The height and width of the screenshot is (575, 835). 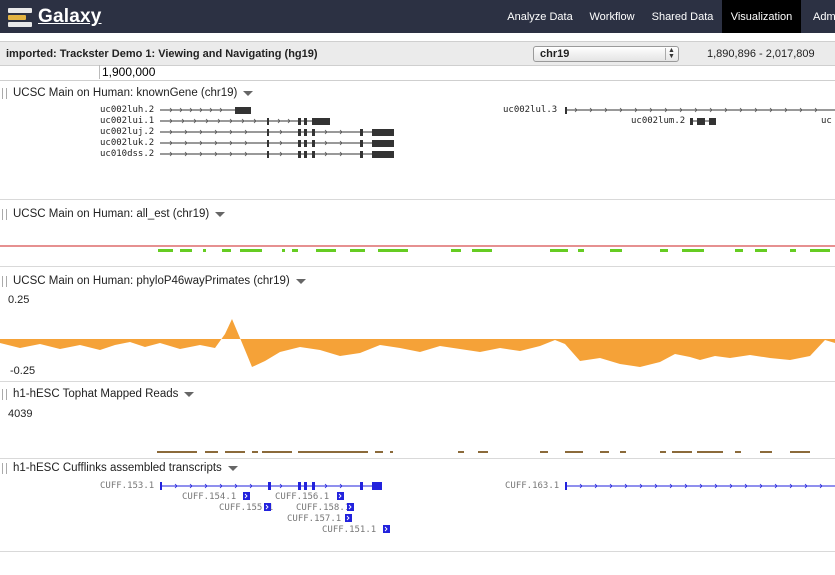 I want to click on galaxy-logo: Galaxy, so click(x=55, y=17).